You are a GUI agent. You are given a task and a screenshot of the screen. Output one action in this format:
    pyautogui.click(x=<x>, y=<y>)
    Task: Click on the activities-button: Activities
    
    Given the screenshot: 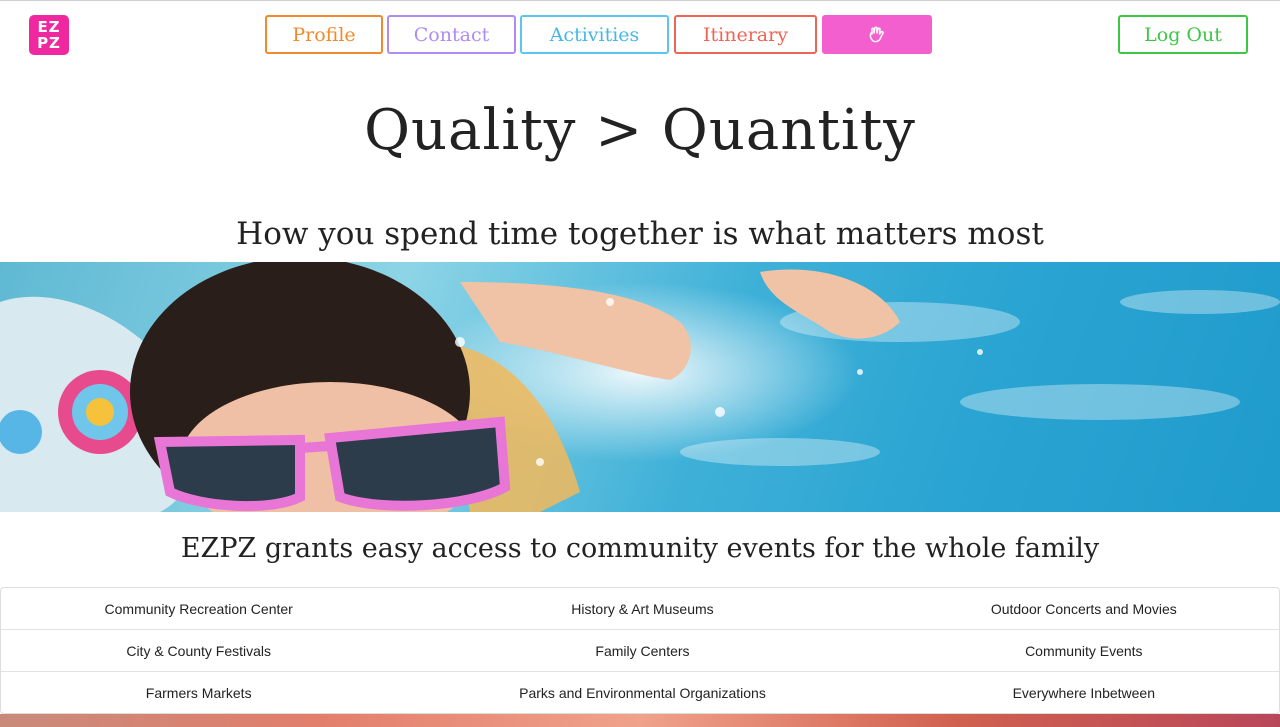 What is the action you would take?
    pyautogui.click(x=594, y=34)
    